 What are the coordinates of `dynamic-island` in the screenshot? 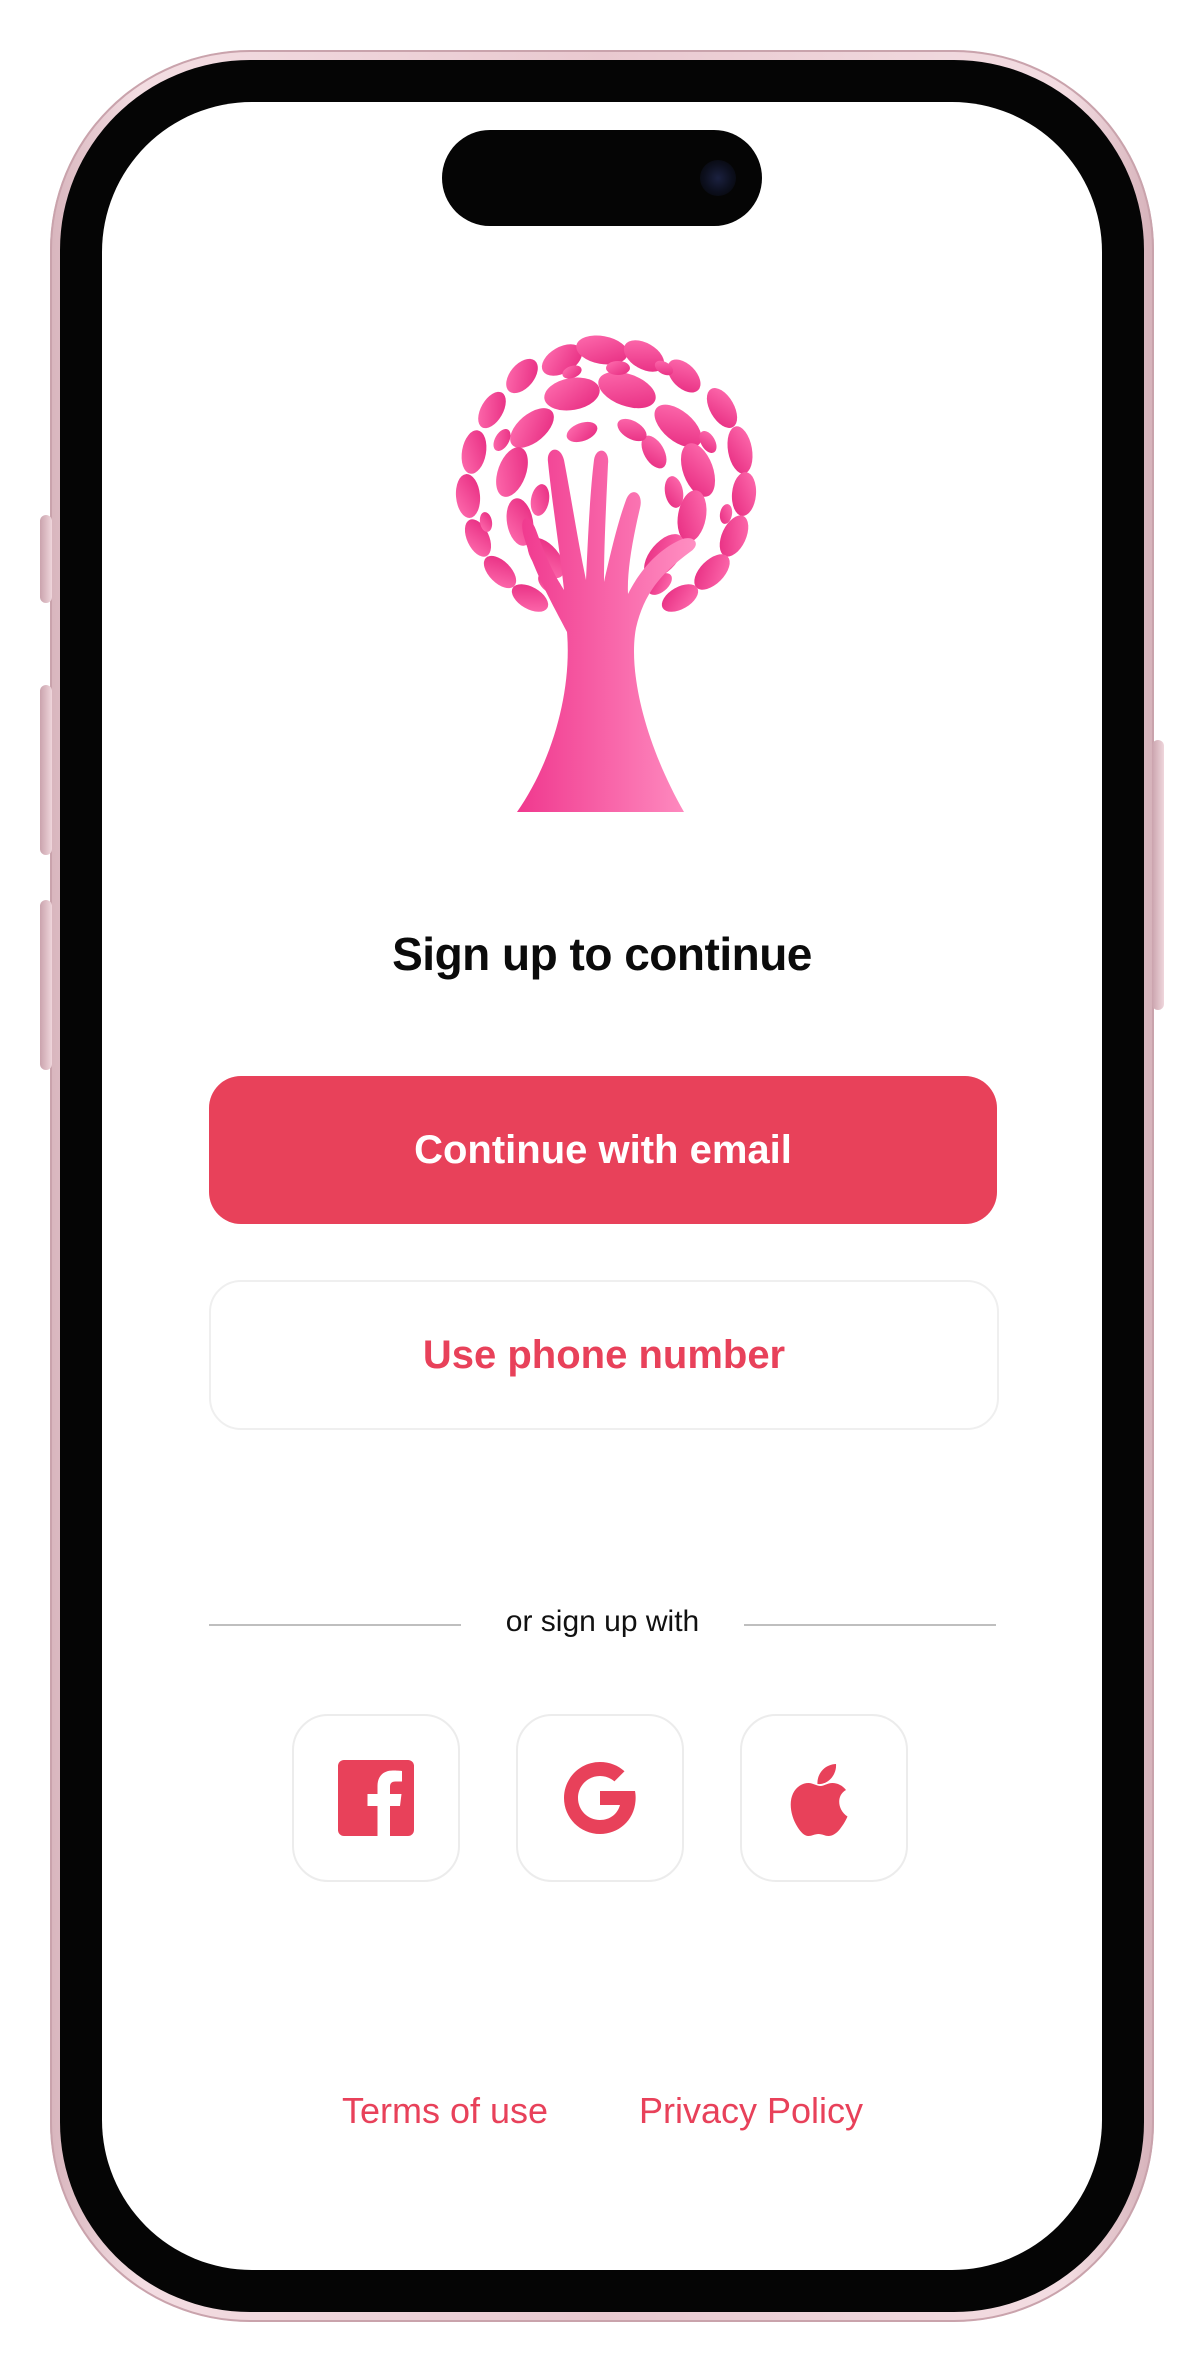 It's located at (602, 178).